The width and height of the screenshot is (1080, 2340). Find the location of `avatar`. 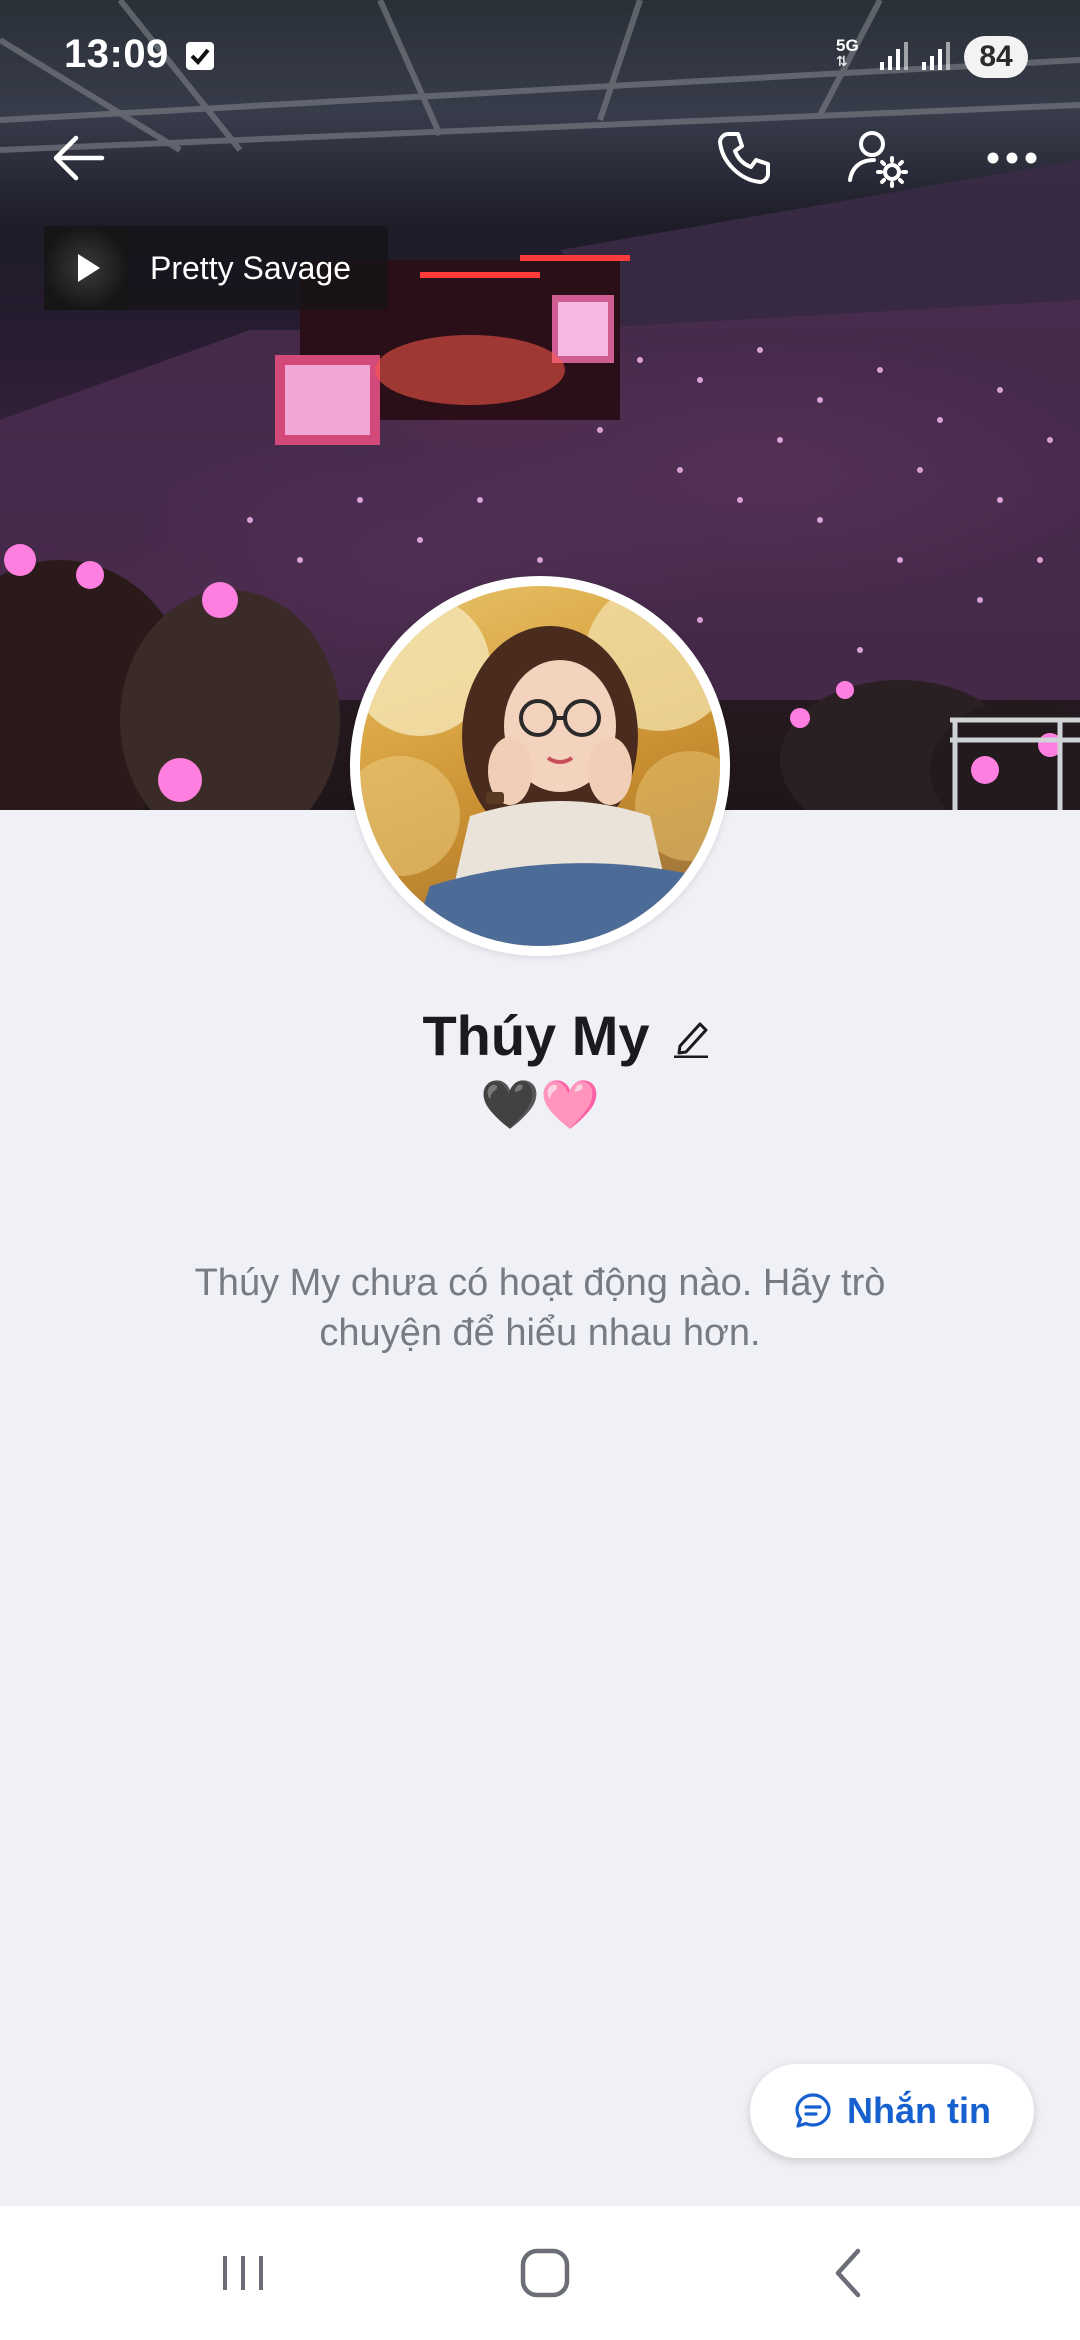

avatar is located at coordinates (540, 766).